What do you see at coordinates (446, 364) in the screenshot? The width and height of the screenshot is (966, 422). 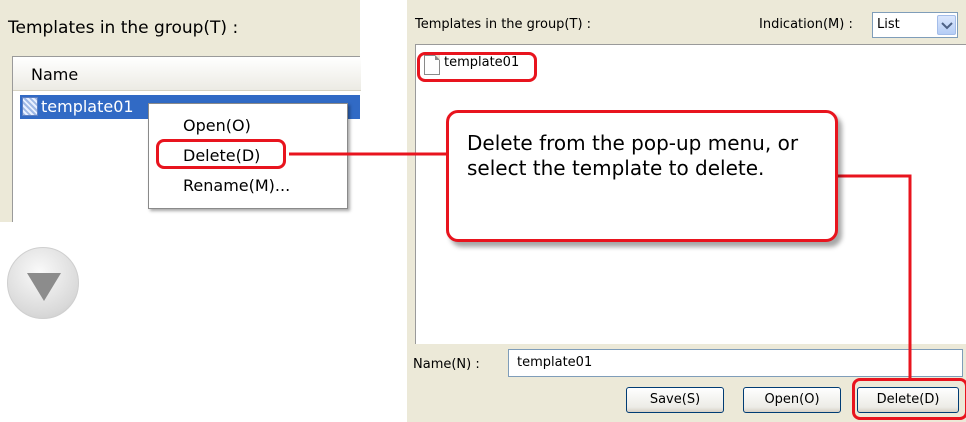 I see `name-label: Name(N) :` at bounding box center [446, 364].